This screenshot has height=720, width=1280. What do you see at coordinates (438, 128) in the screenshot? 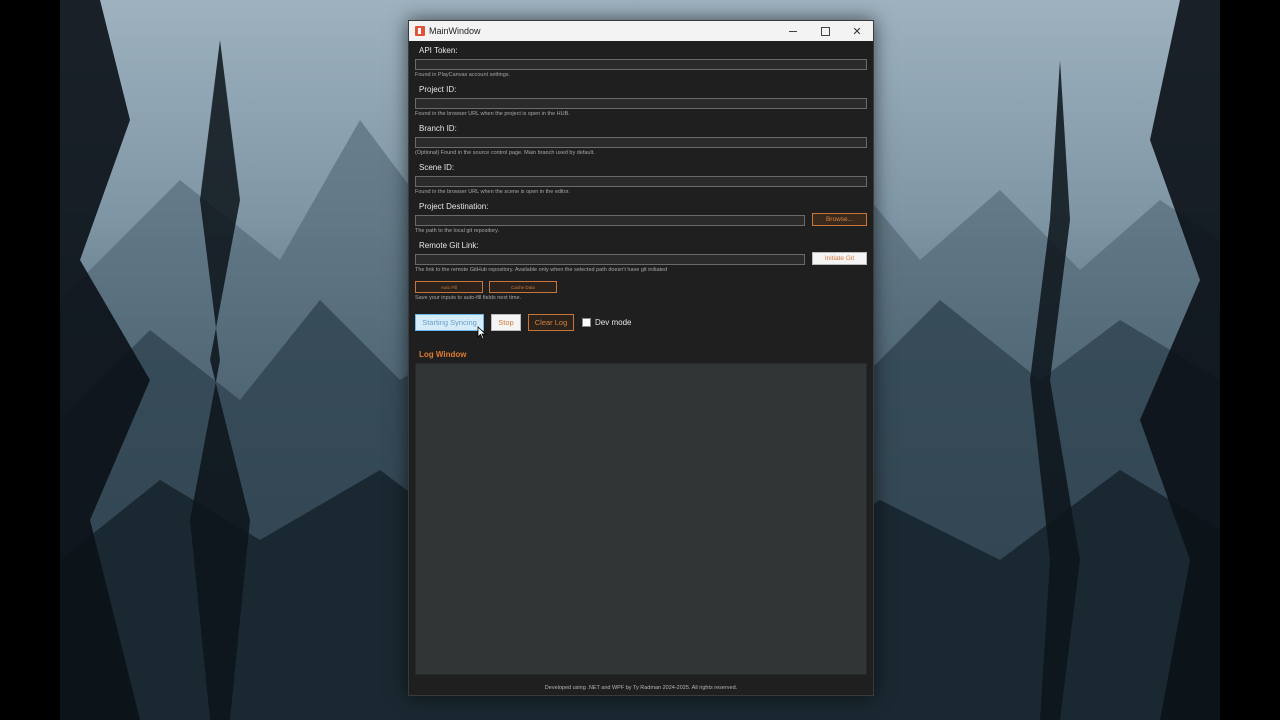
I see `branch-id-label: Branch ID:` at bounding box center [438, 128].